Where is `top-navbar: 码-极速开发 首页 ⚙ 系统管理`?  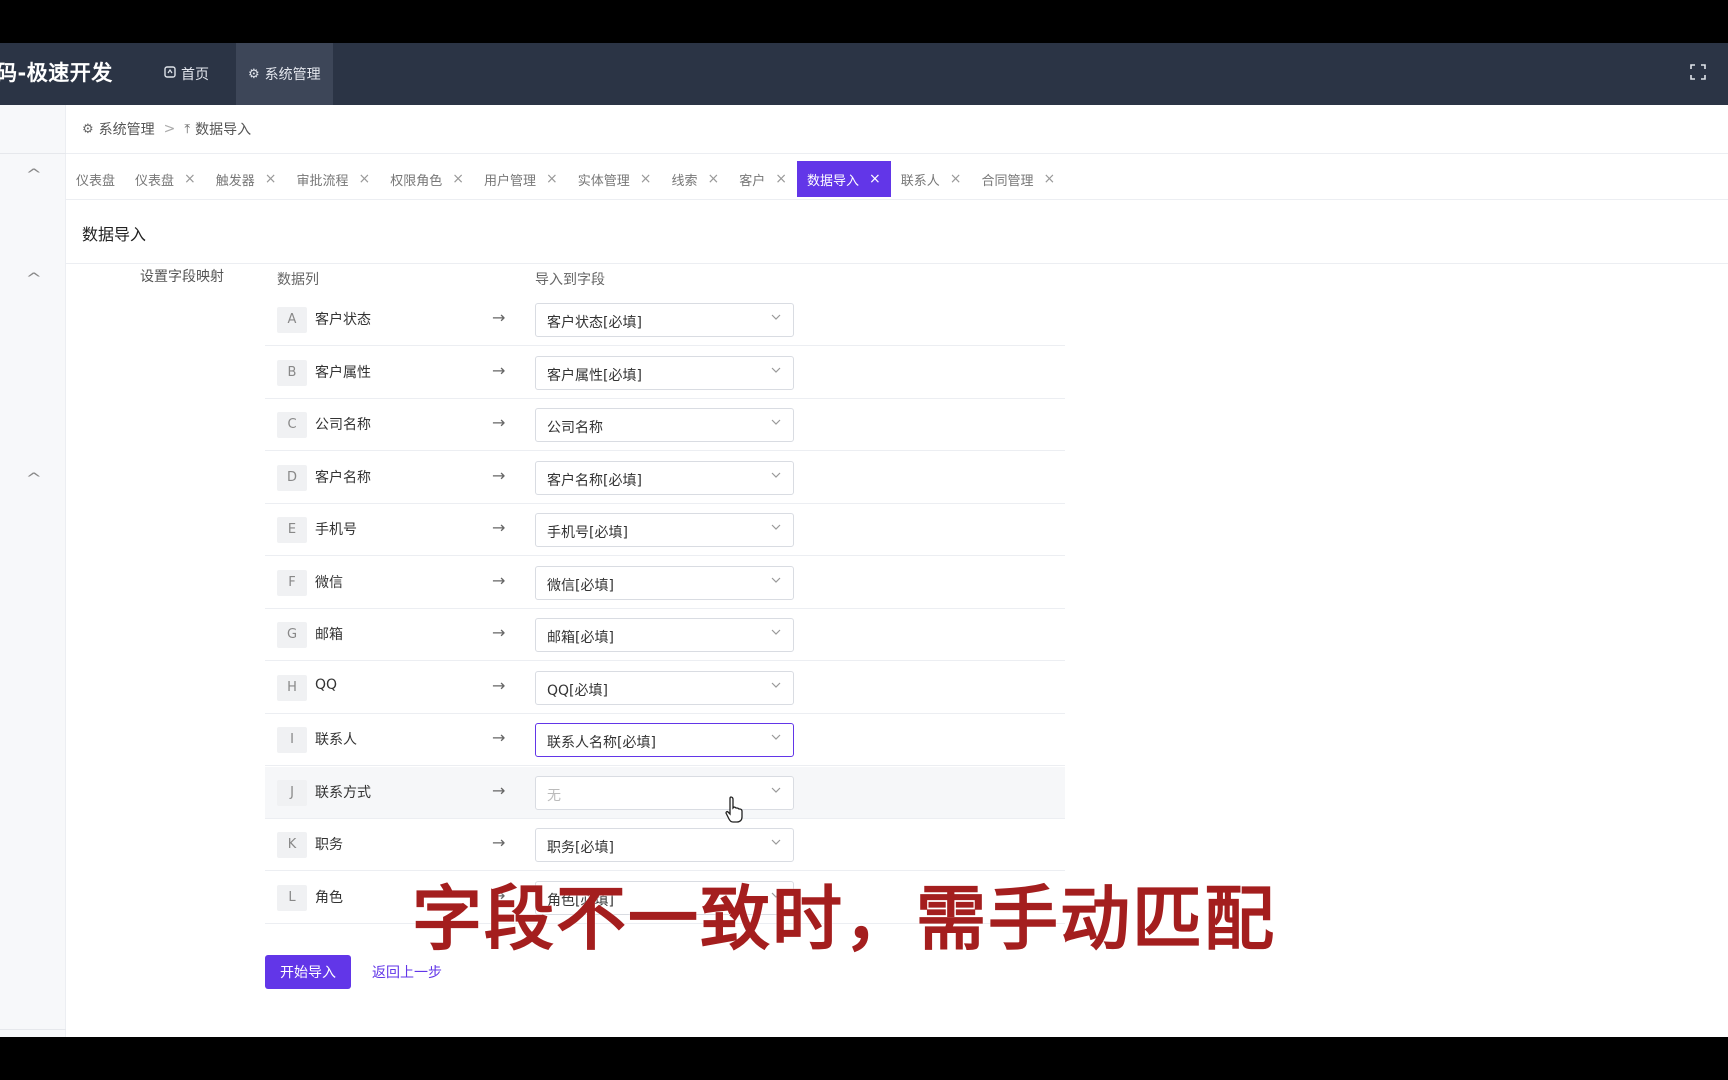 top-navbar: 码-极速开发 首页 ⚙ 系统管理 is located at coordinates (864, 74).